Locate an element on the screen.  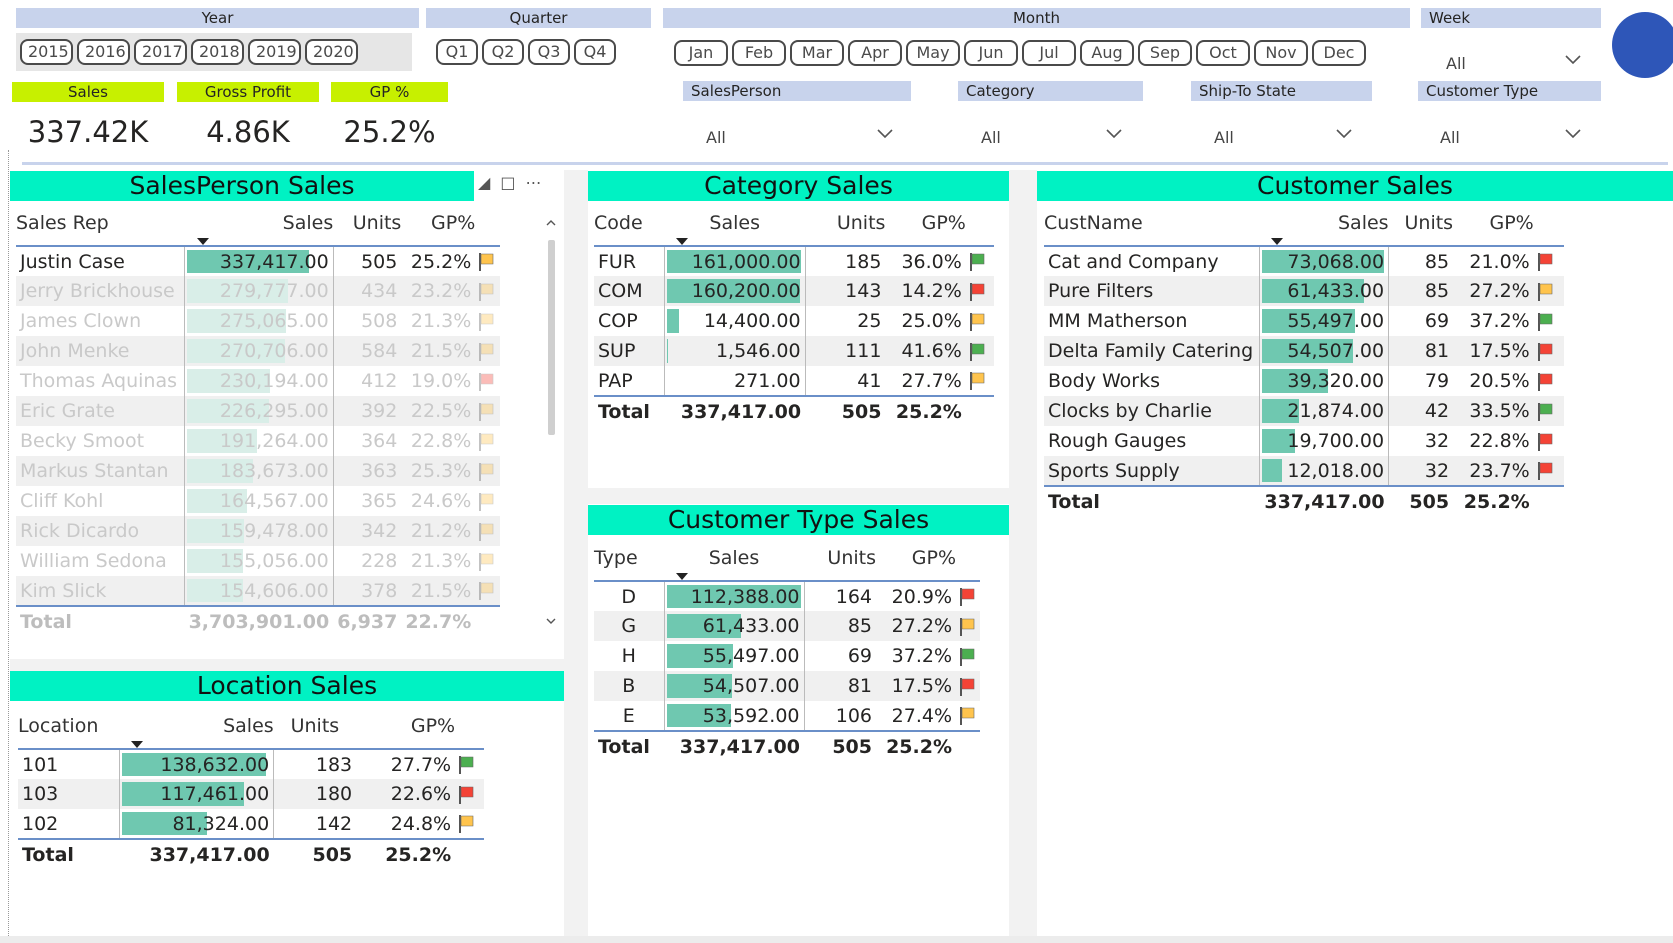
quarter-button-q2: Q2 is located at coordinates (503, 52).